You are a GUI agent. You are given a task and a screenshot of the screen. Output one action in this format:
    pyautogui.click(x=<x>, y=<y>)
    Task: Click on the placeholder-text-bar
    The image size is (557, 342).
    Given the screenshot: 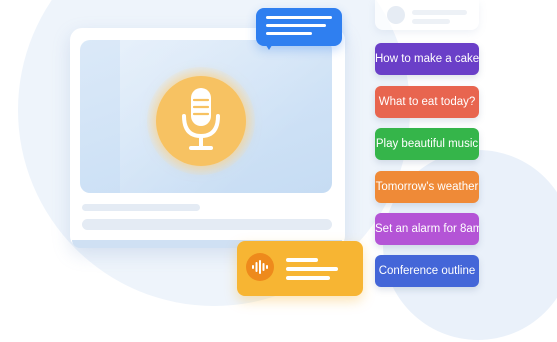 What is the action you would take?
    pyautogui.click(x=207, y=224)
    